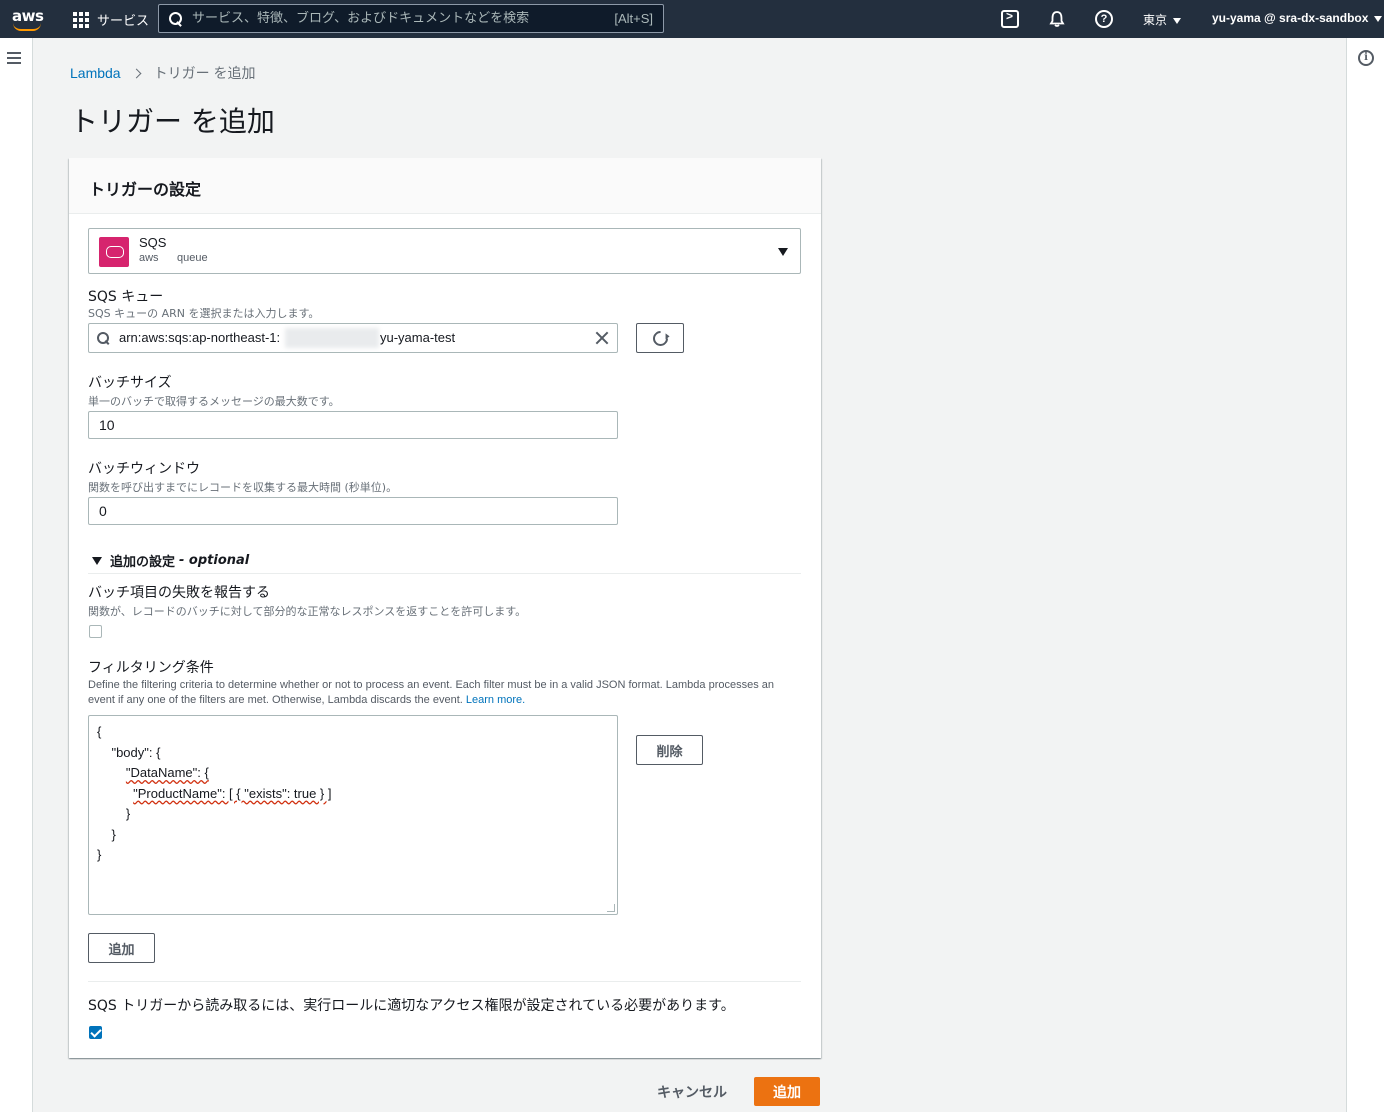  I want to click on arn-prefix-text: arn:aws:sqs:ap-northeast-1:, so click(200, 337).